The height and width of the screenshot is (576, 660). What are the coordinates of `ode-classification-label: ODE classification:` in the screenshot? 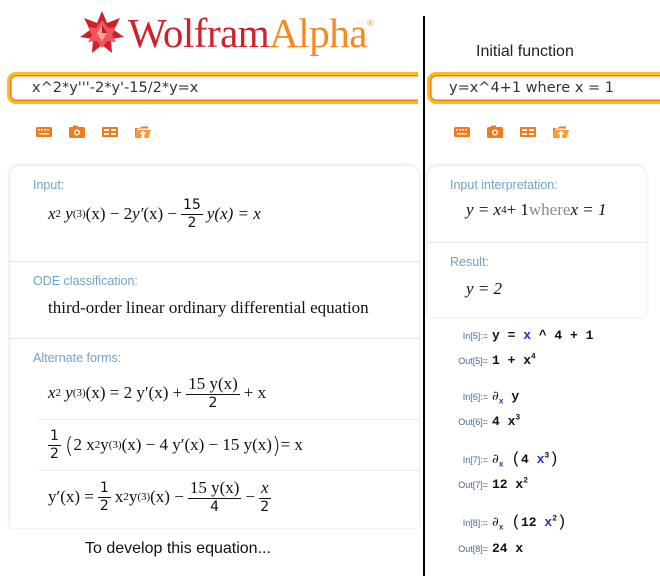 It's located at (85, 281).